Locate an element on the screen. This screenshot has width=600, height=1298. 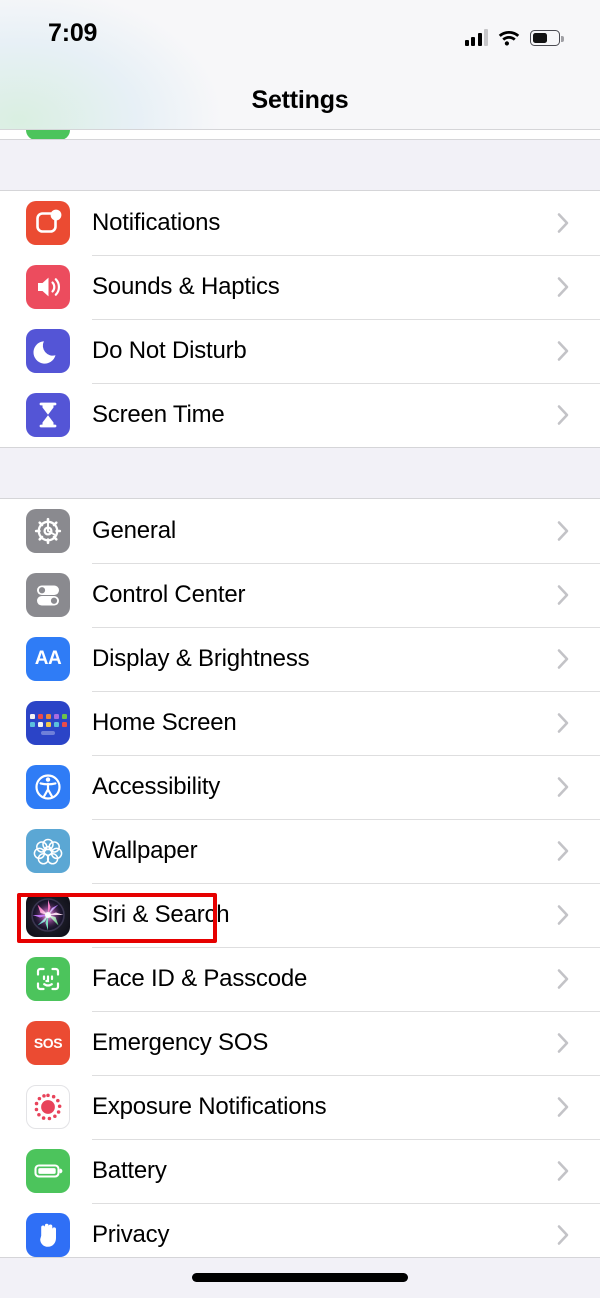
settings-row-label: General is located at coordinates (134, 530).